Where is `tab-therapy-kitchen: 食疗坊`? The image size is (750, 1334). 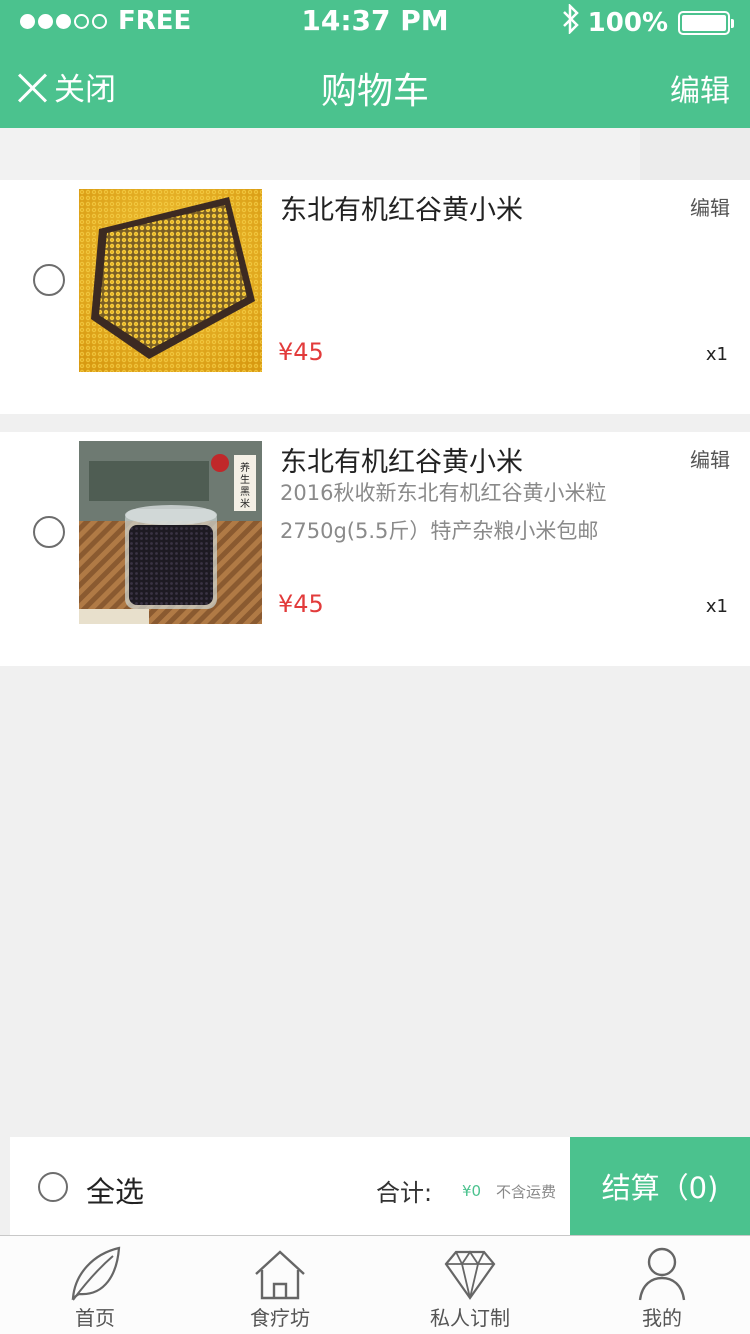 tab-therapy-kitchen: 食疗坊 is located at coordinates (280, 1285).